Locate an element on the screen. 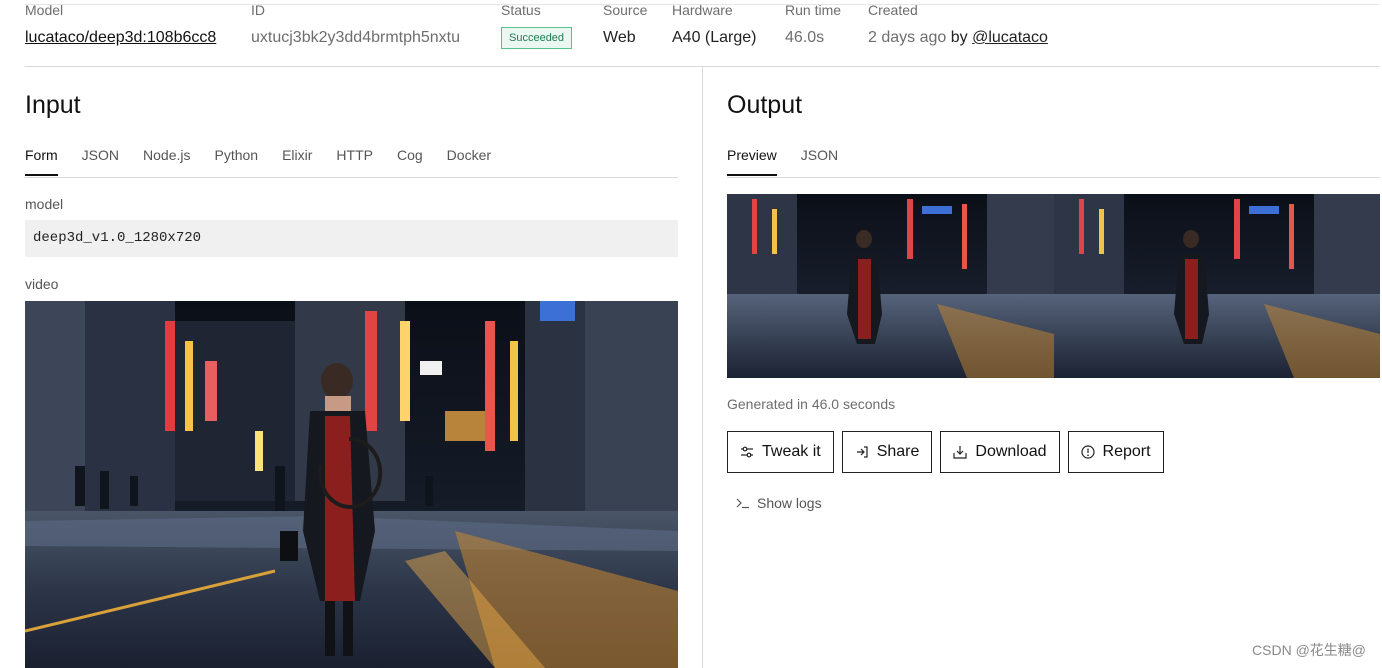  output-tabs: Preview JSON is located at coordinates (794, 161).